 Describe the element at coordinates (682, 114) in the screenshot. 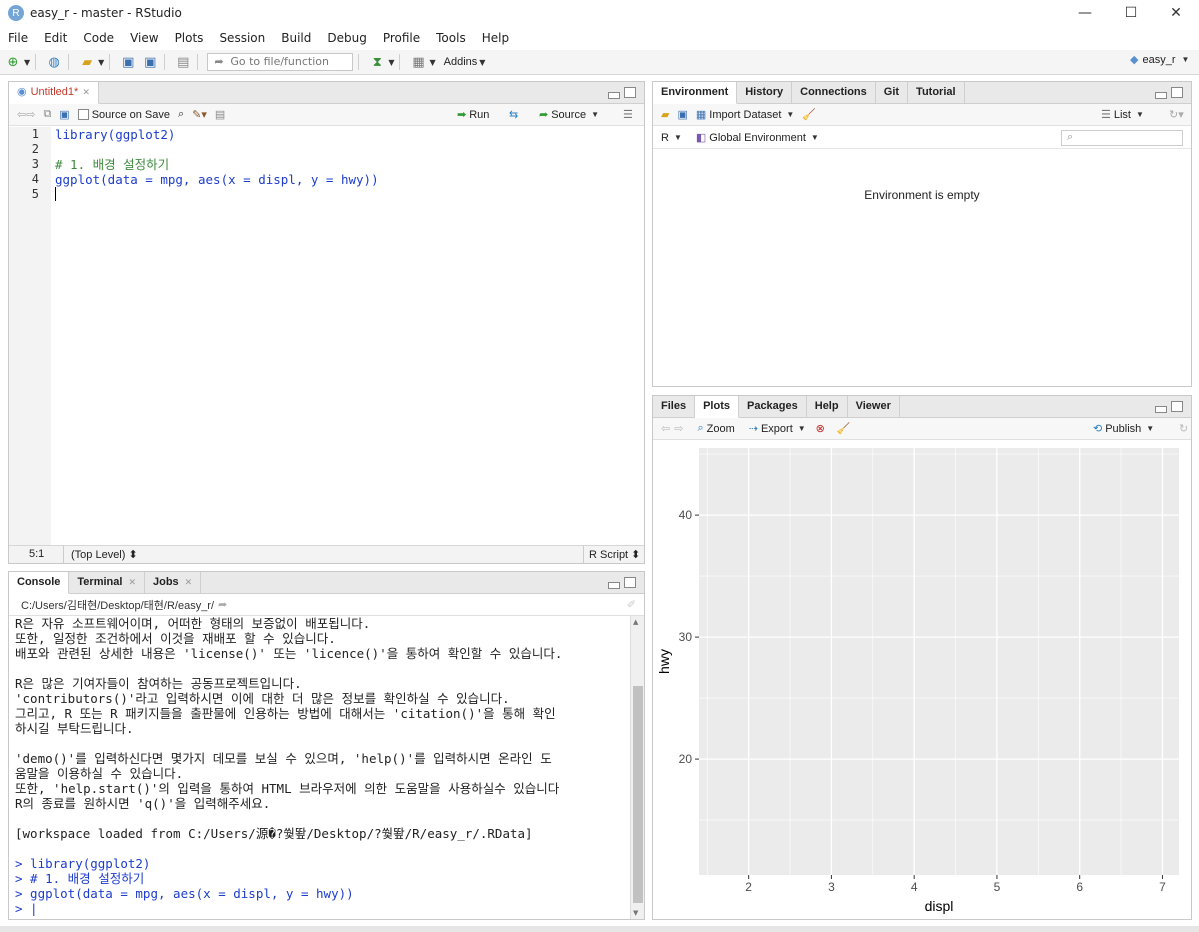

I see `save-workspace-icon: ▣` at that location.